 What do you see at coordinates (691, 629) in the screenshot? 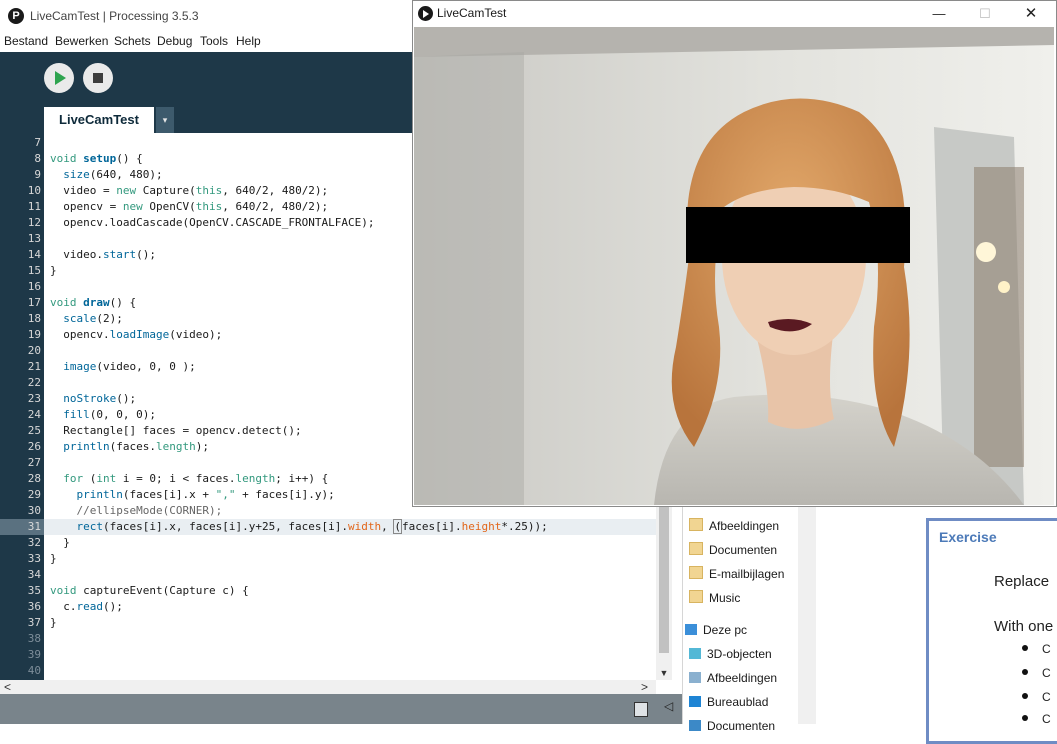
I see `pc-icon` at bounding box center [691, 629].